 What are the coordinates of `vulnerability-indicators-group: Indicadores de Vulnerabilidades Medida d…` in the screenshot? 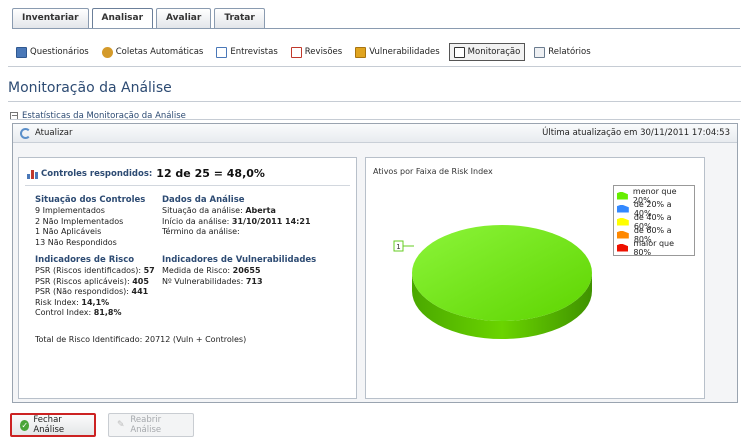 It's located at (239, 271).